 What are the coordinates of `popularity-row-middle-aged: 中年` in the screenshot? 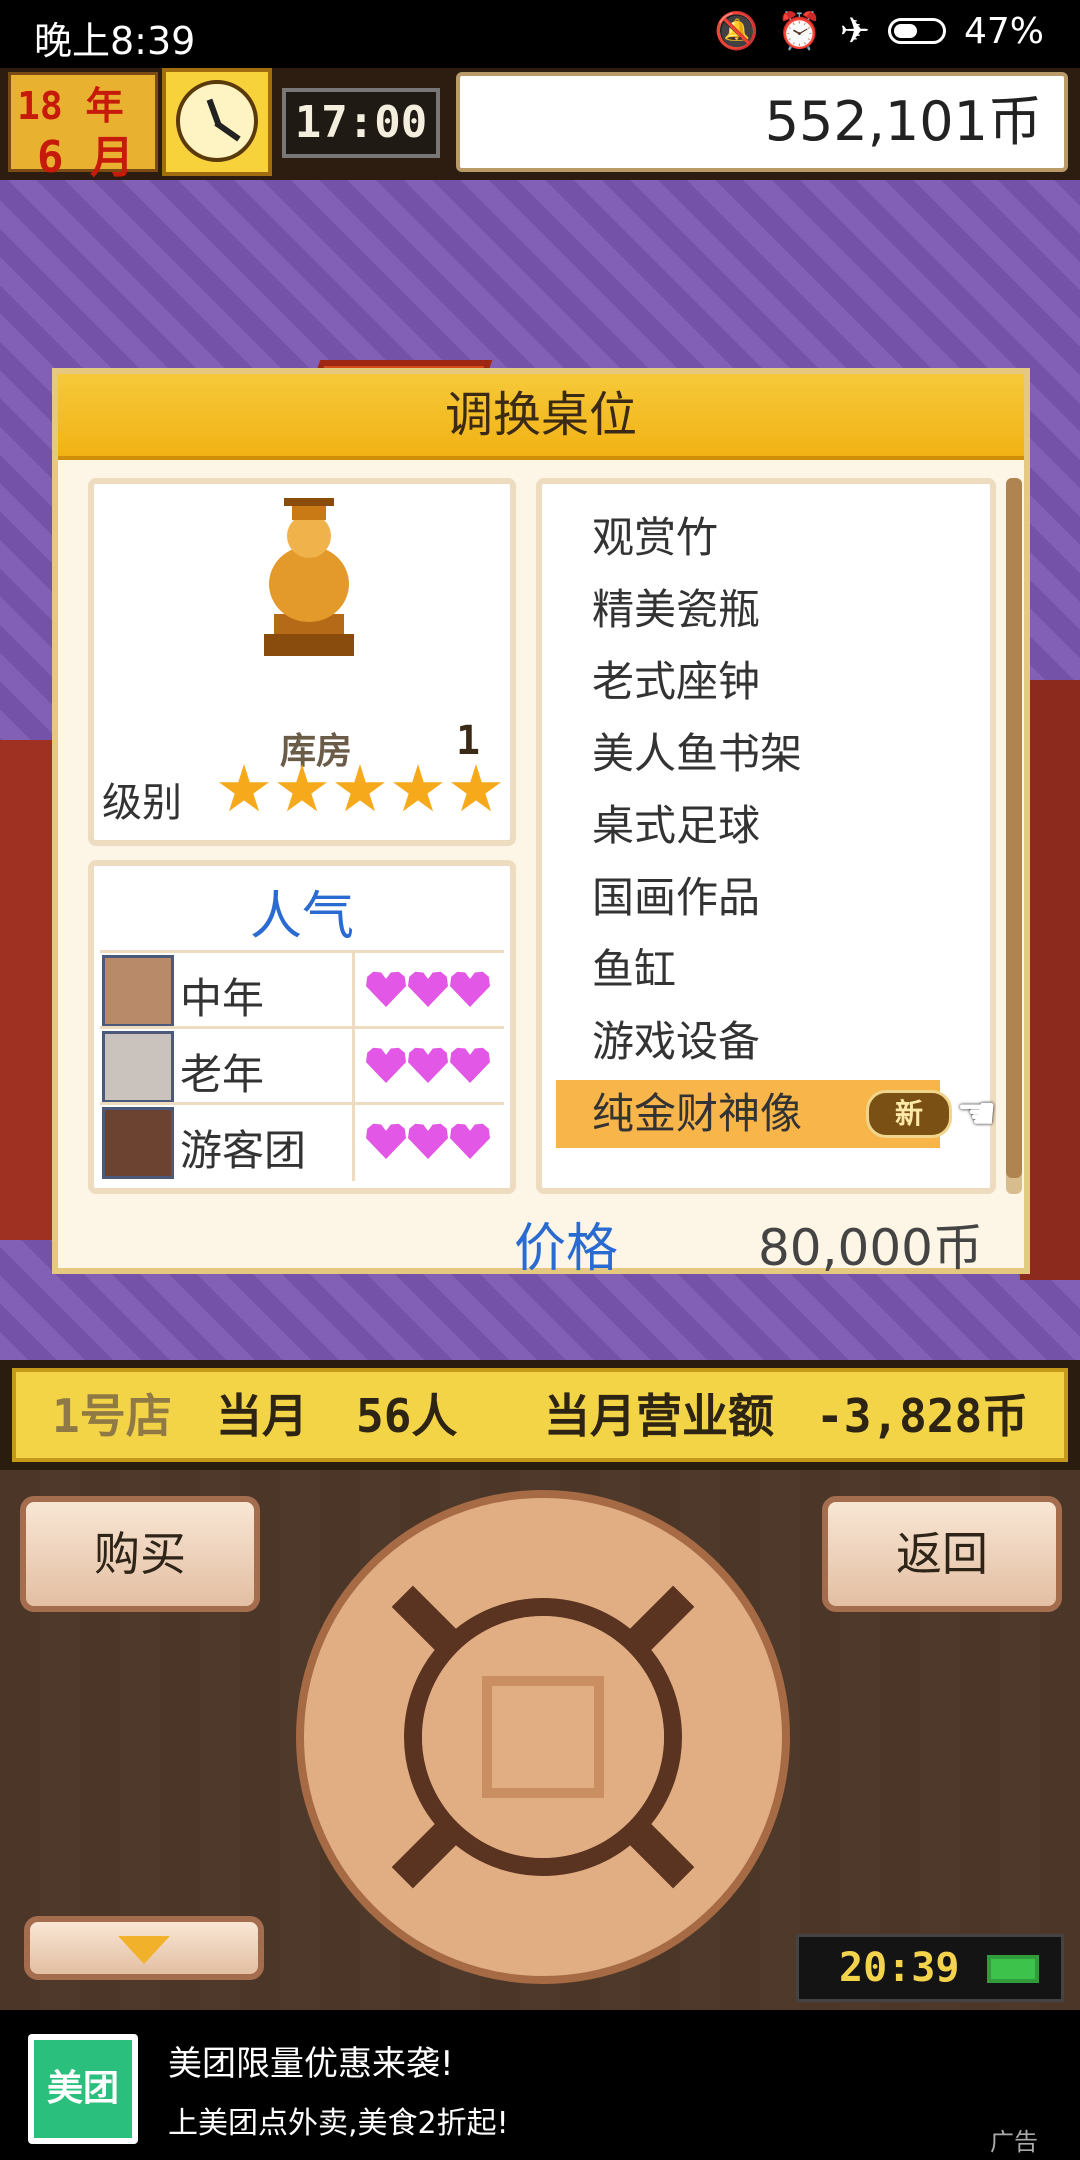 It's located at (302, 989).